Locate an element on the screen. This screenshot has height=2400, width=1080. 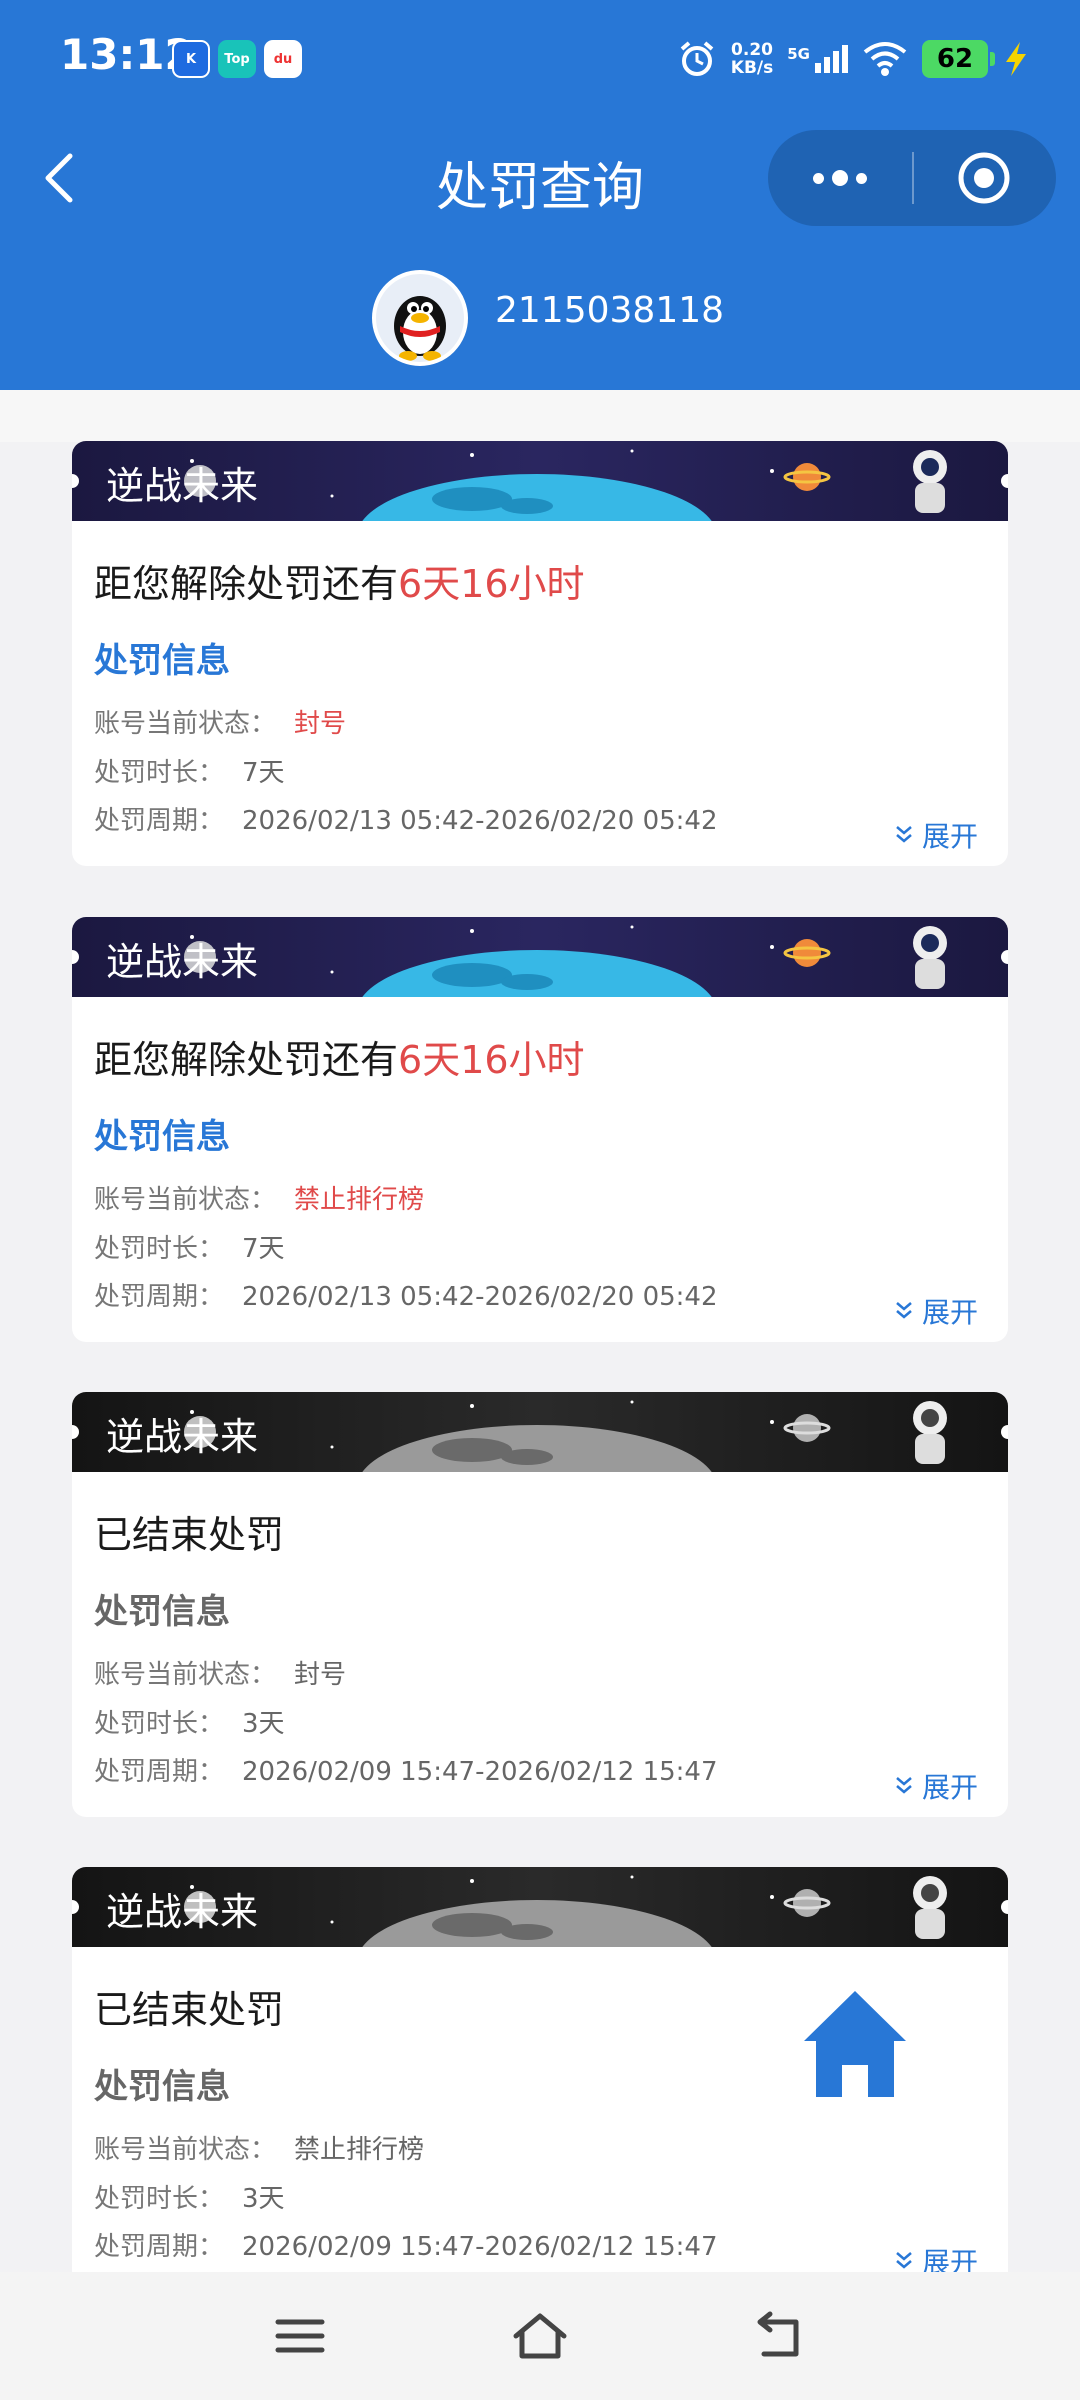
network-type: 5G is located at coordinates (798, 54).